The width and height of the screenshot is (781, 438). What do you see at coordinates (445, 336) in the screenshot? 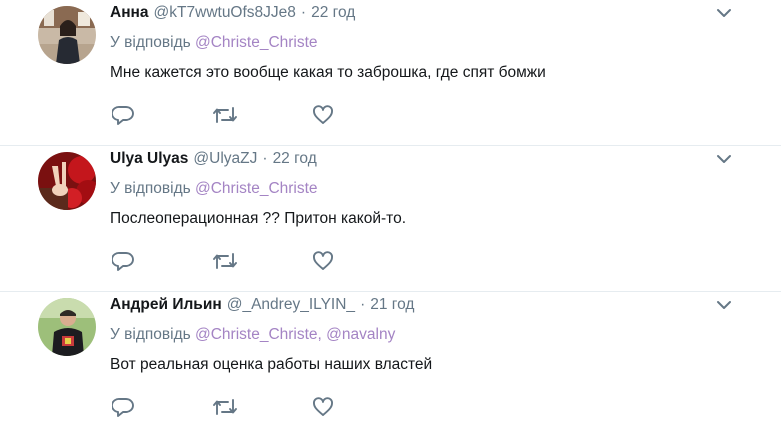
I see `reply-context: У відповідь @Christe_Christe, @navalny` at bounding box center [445, 336].